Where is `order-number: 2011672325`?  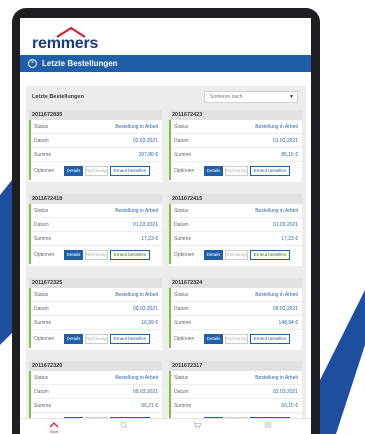 order-number: 2011672325 is located at coordinates (95, 283).